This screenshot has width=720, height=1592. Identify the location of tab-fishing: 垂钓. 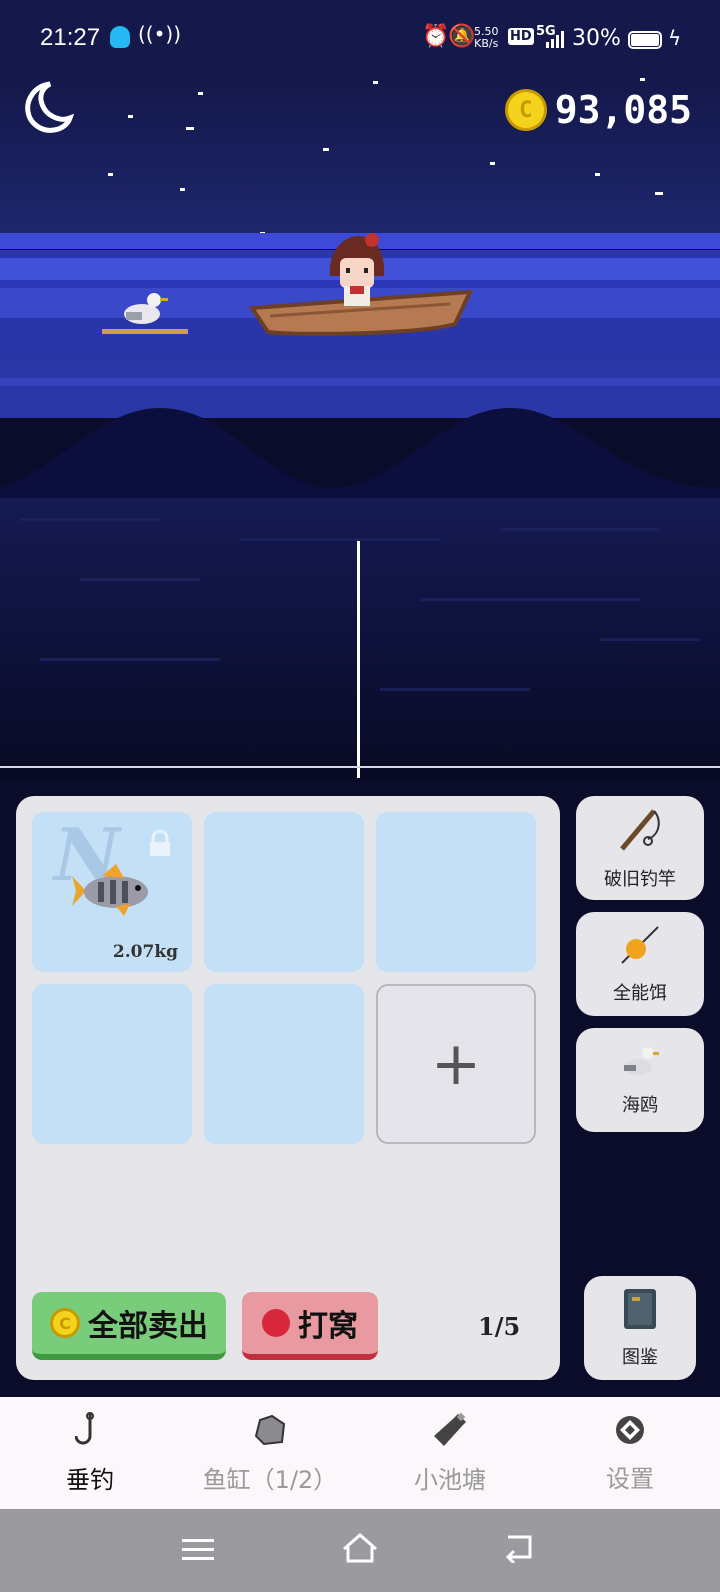
(90, 1453).